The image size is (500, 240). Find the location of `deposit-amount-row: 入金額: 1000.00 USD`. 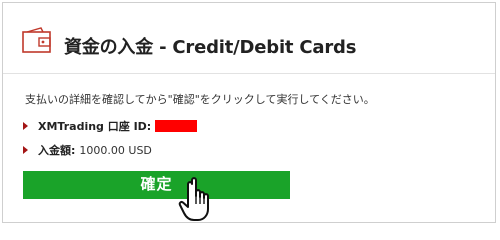

deposit-amount-row: 入金額: 1000.00 USD is located at coordinates (87, 150).